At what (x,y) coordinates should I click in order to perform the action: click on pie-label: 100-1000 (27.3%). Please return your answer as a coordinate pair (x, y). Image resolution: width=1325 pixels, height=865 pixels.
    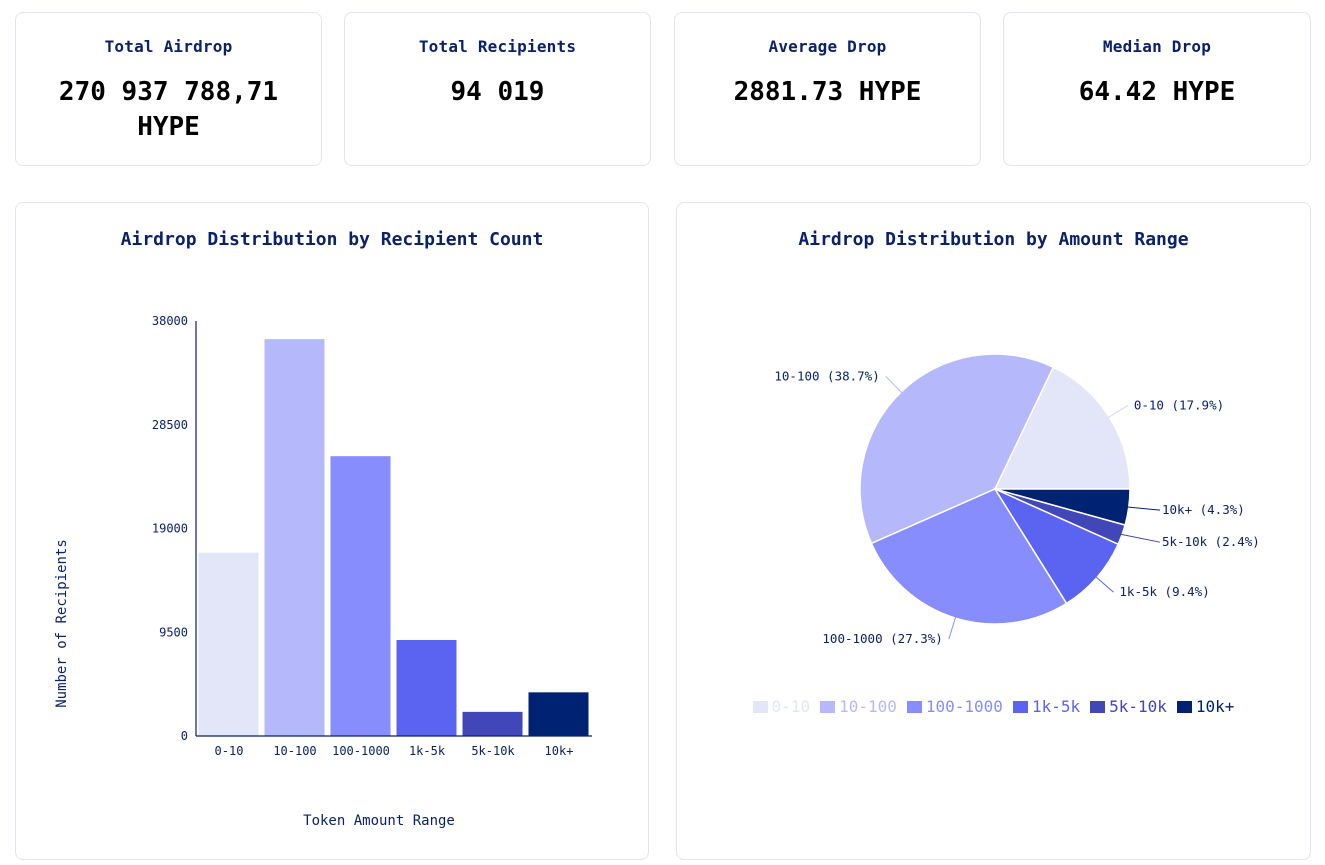
    Looking at the image, I should click on (882, 638).